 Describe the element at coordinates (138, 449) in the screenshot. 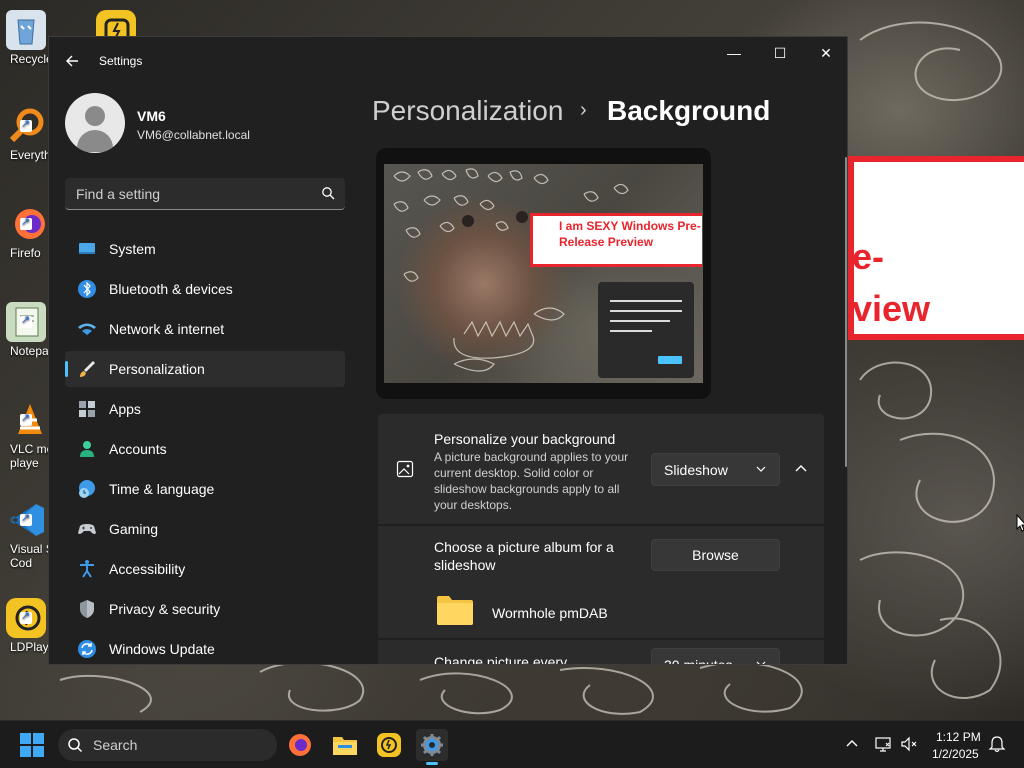

I see `nav-item-label: Accounts` at that location.